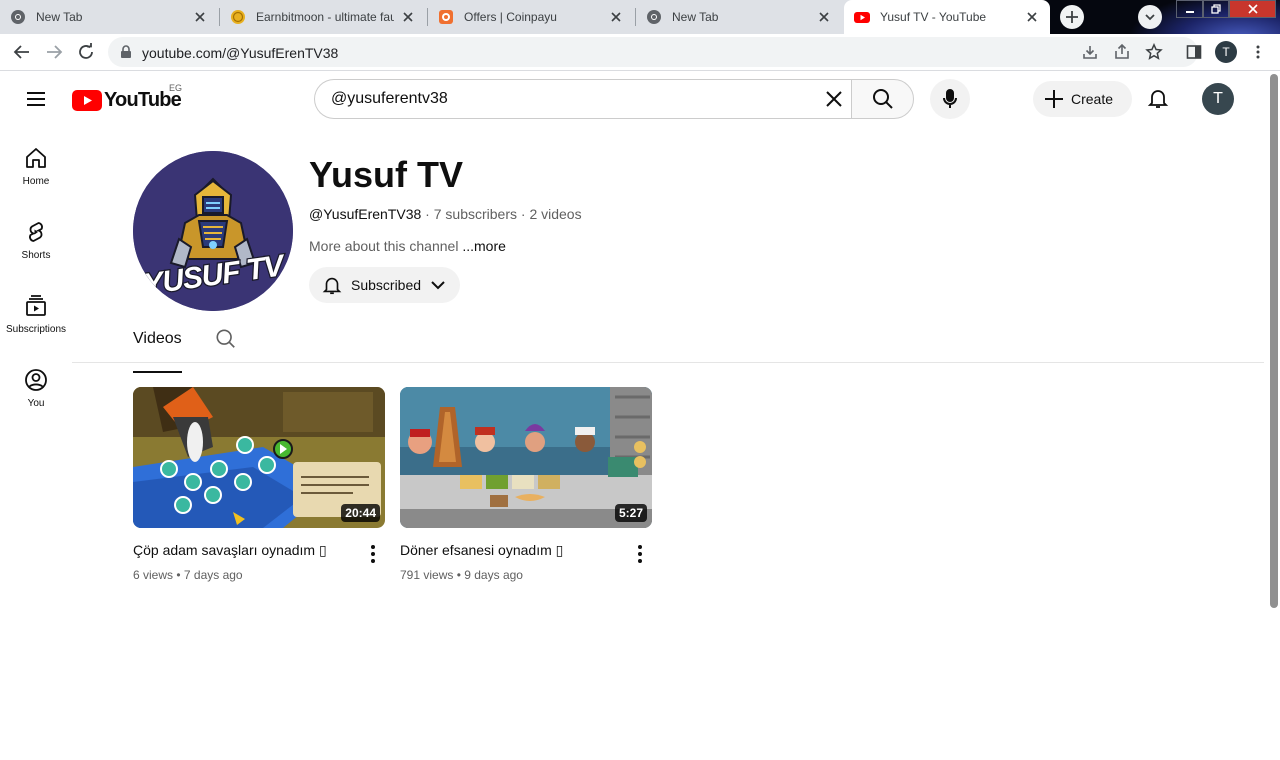 Image resolution: width=1280 pixels, height=760 pixels. I want to click on guide-item-home: Home, so click(36, 165).